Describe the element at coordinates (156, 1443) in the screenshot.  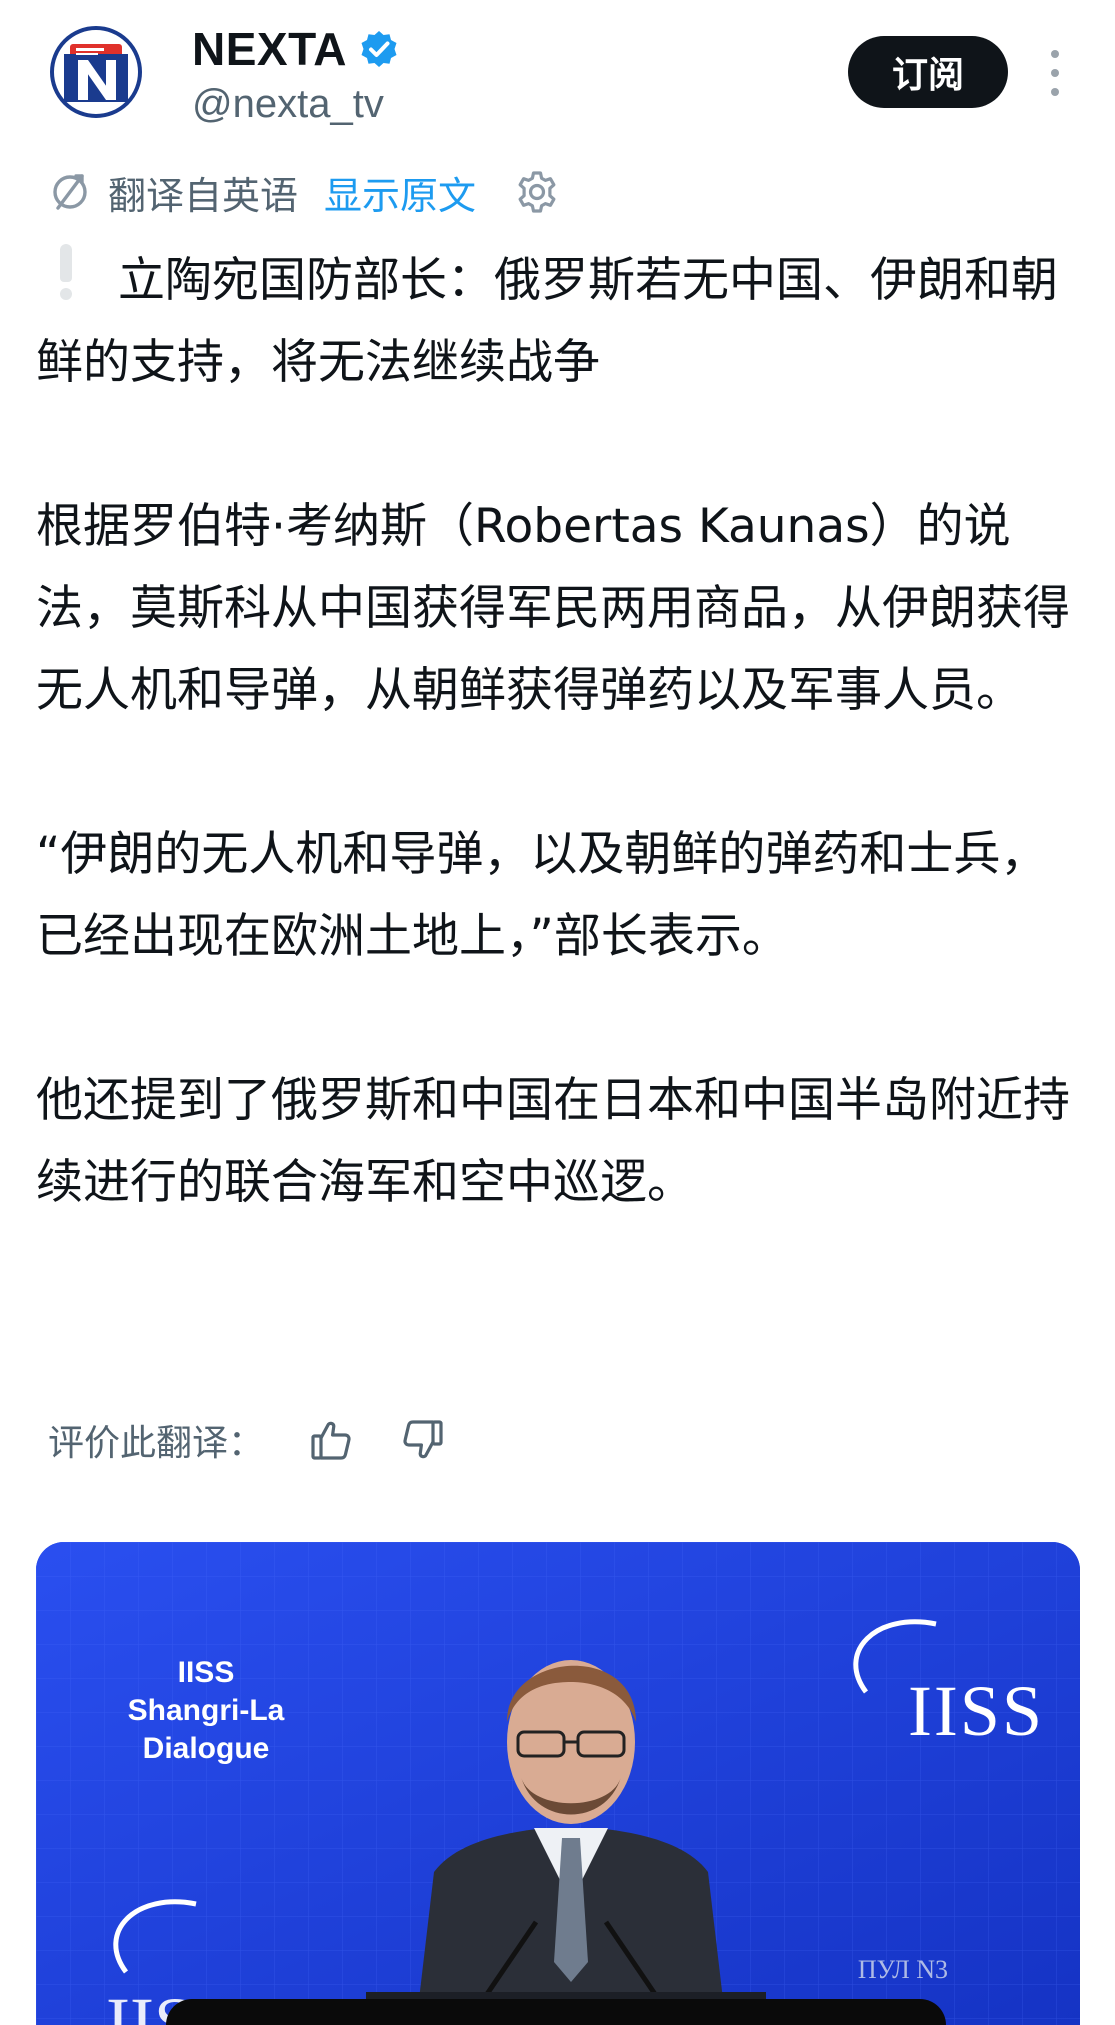
I see `rate-translation-label: 评价此翻译：` at that location.